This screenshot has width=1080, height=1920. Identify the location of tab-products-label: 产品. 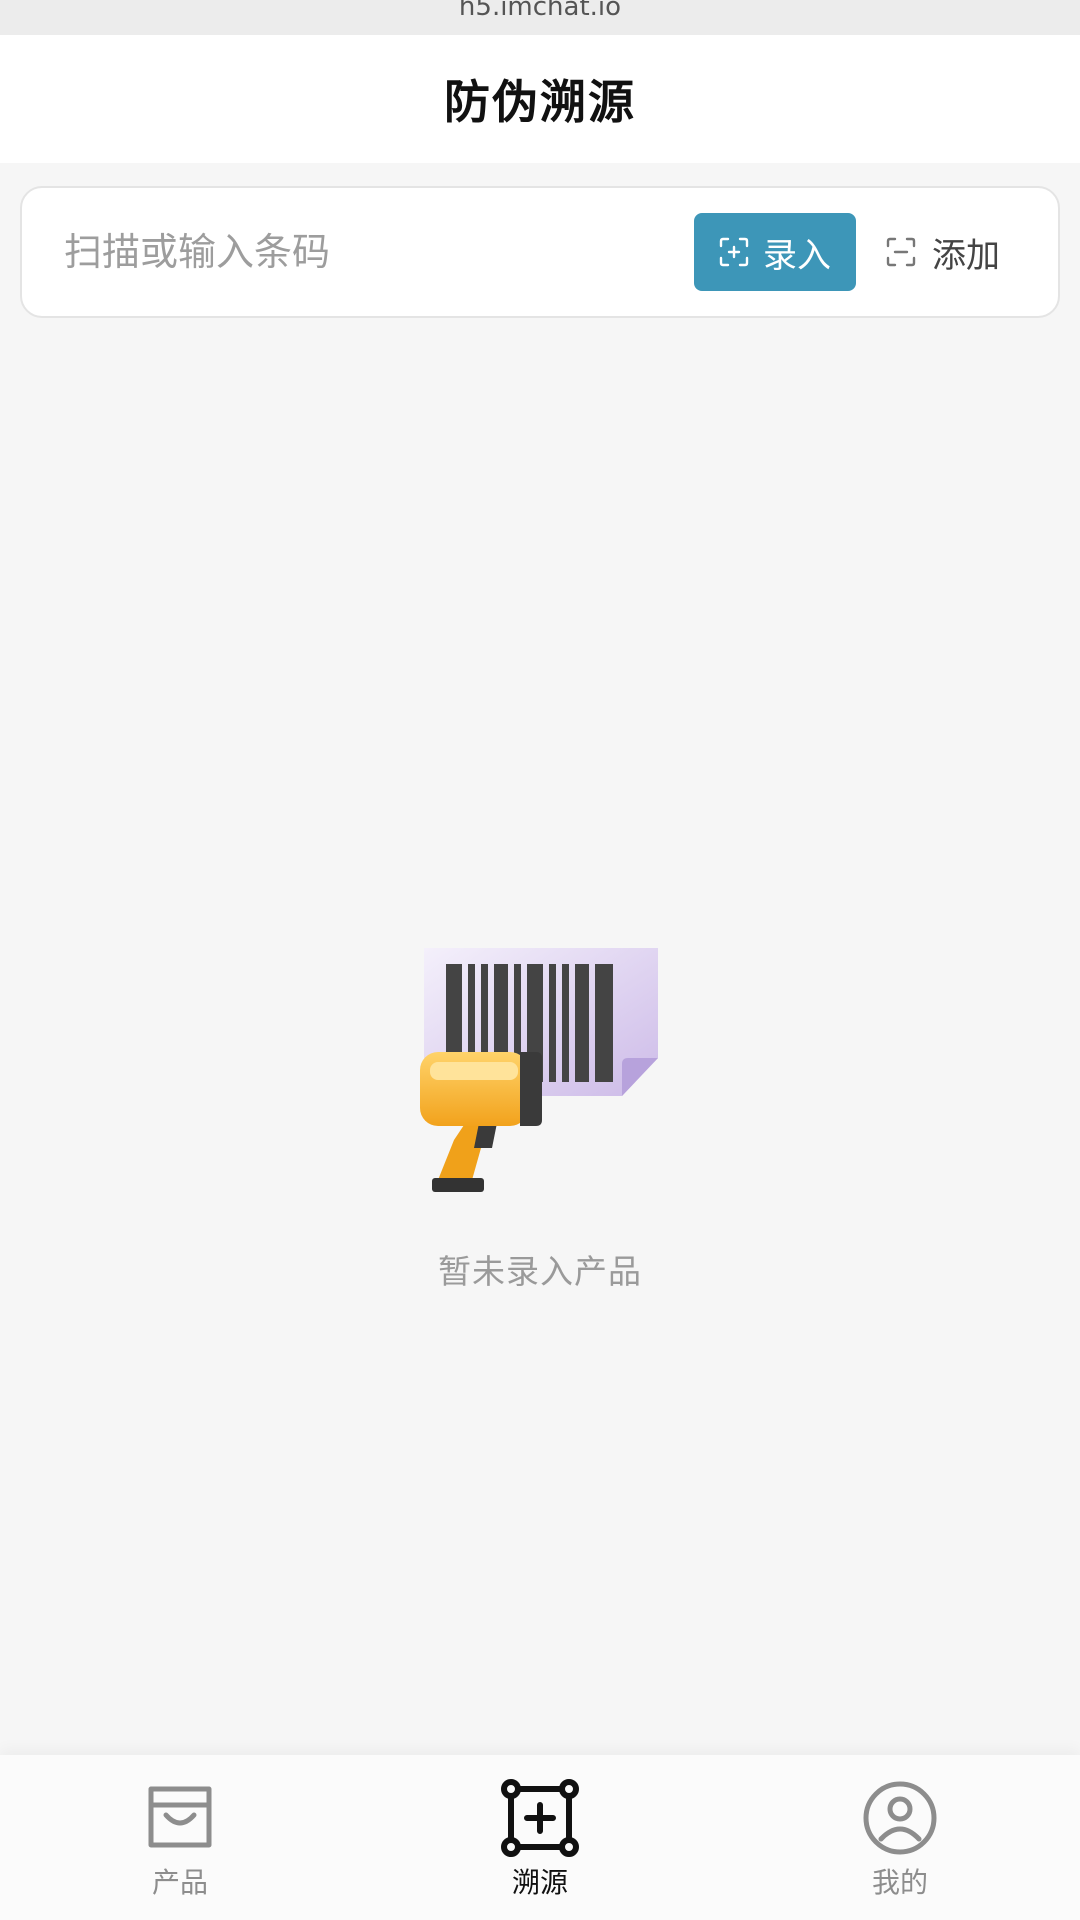
(179, 1882).